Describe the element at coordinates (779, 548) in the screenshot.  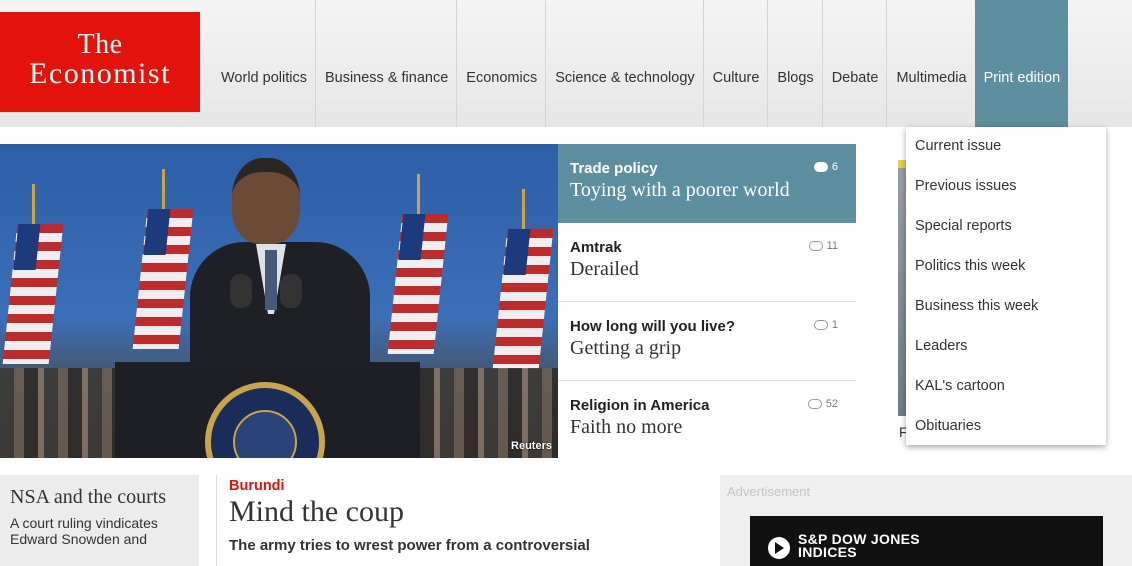
I see `play-logo-icon` at that location.